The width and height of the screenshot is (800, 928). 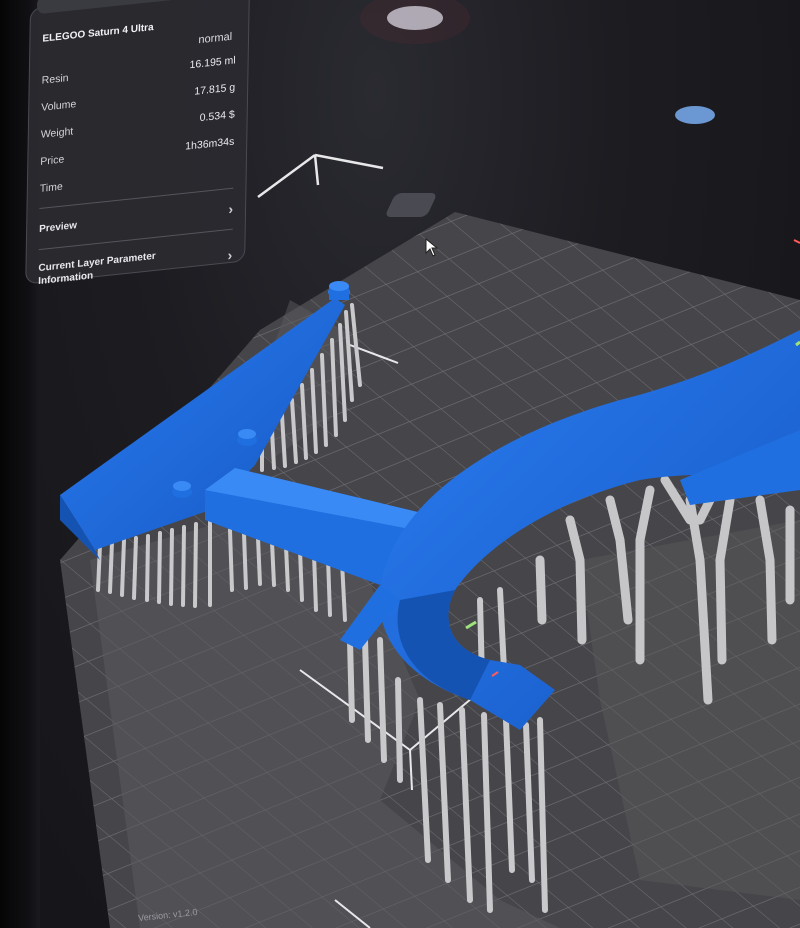 I want to click on stat-value: 16.195 ml, so click(x=212, y=62).